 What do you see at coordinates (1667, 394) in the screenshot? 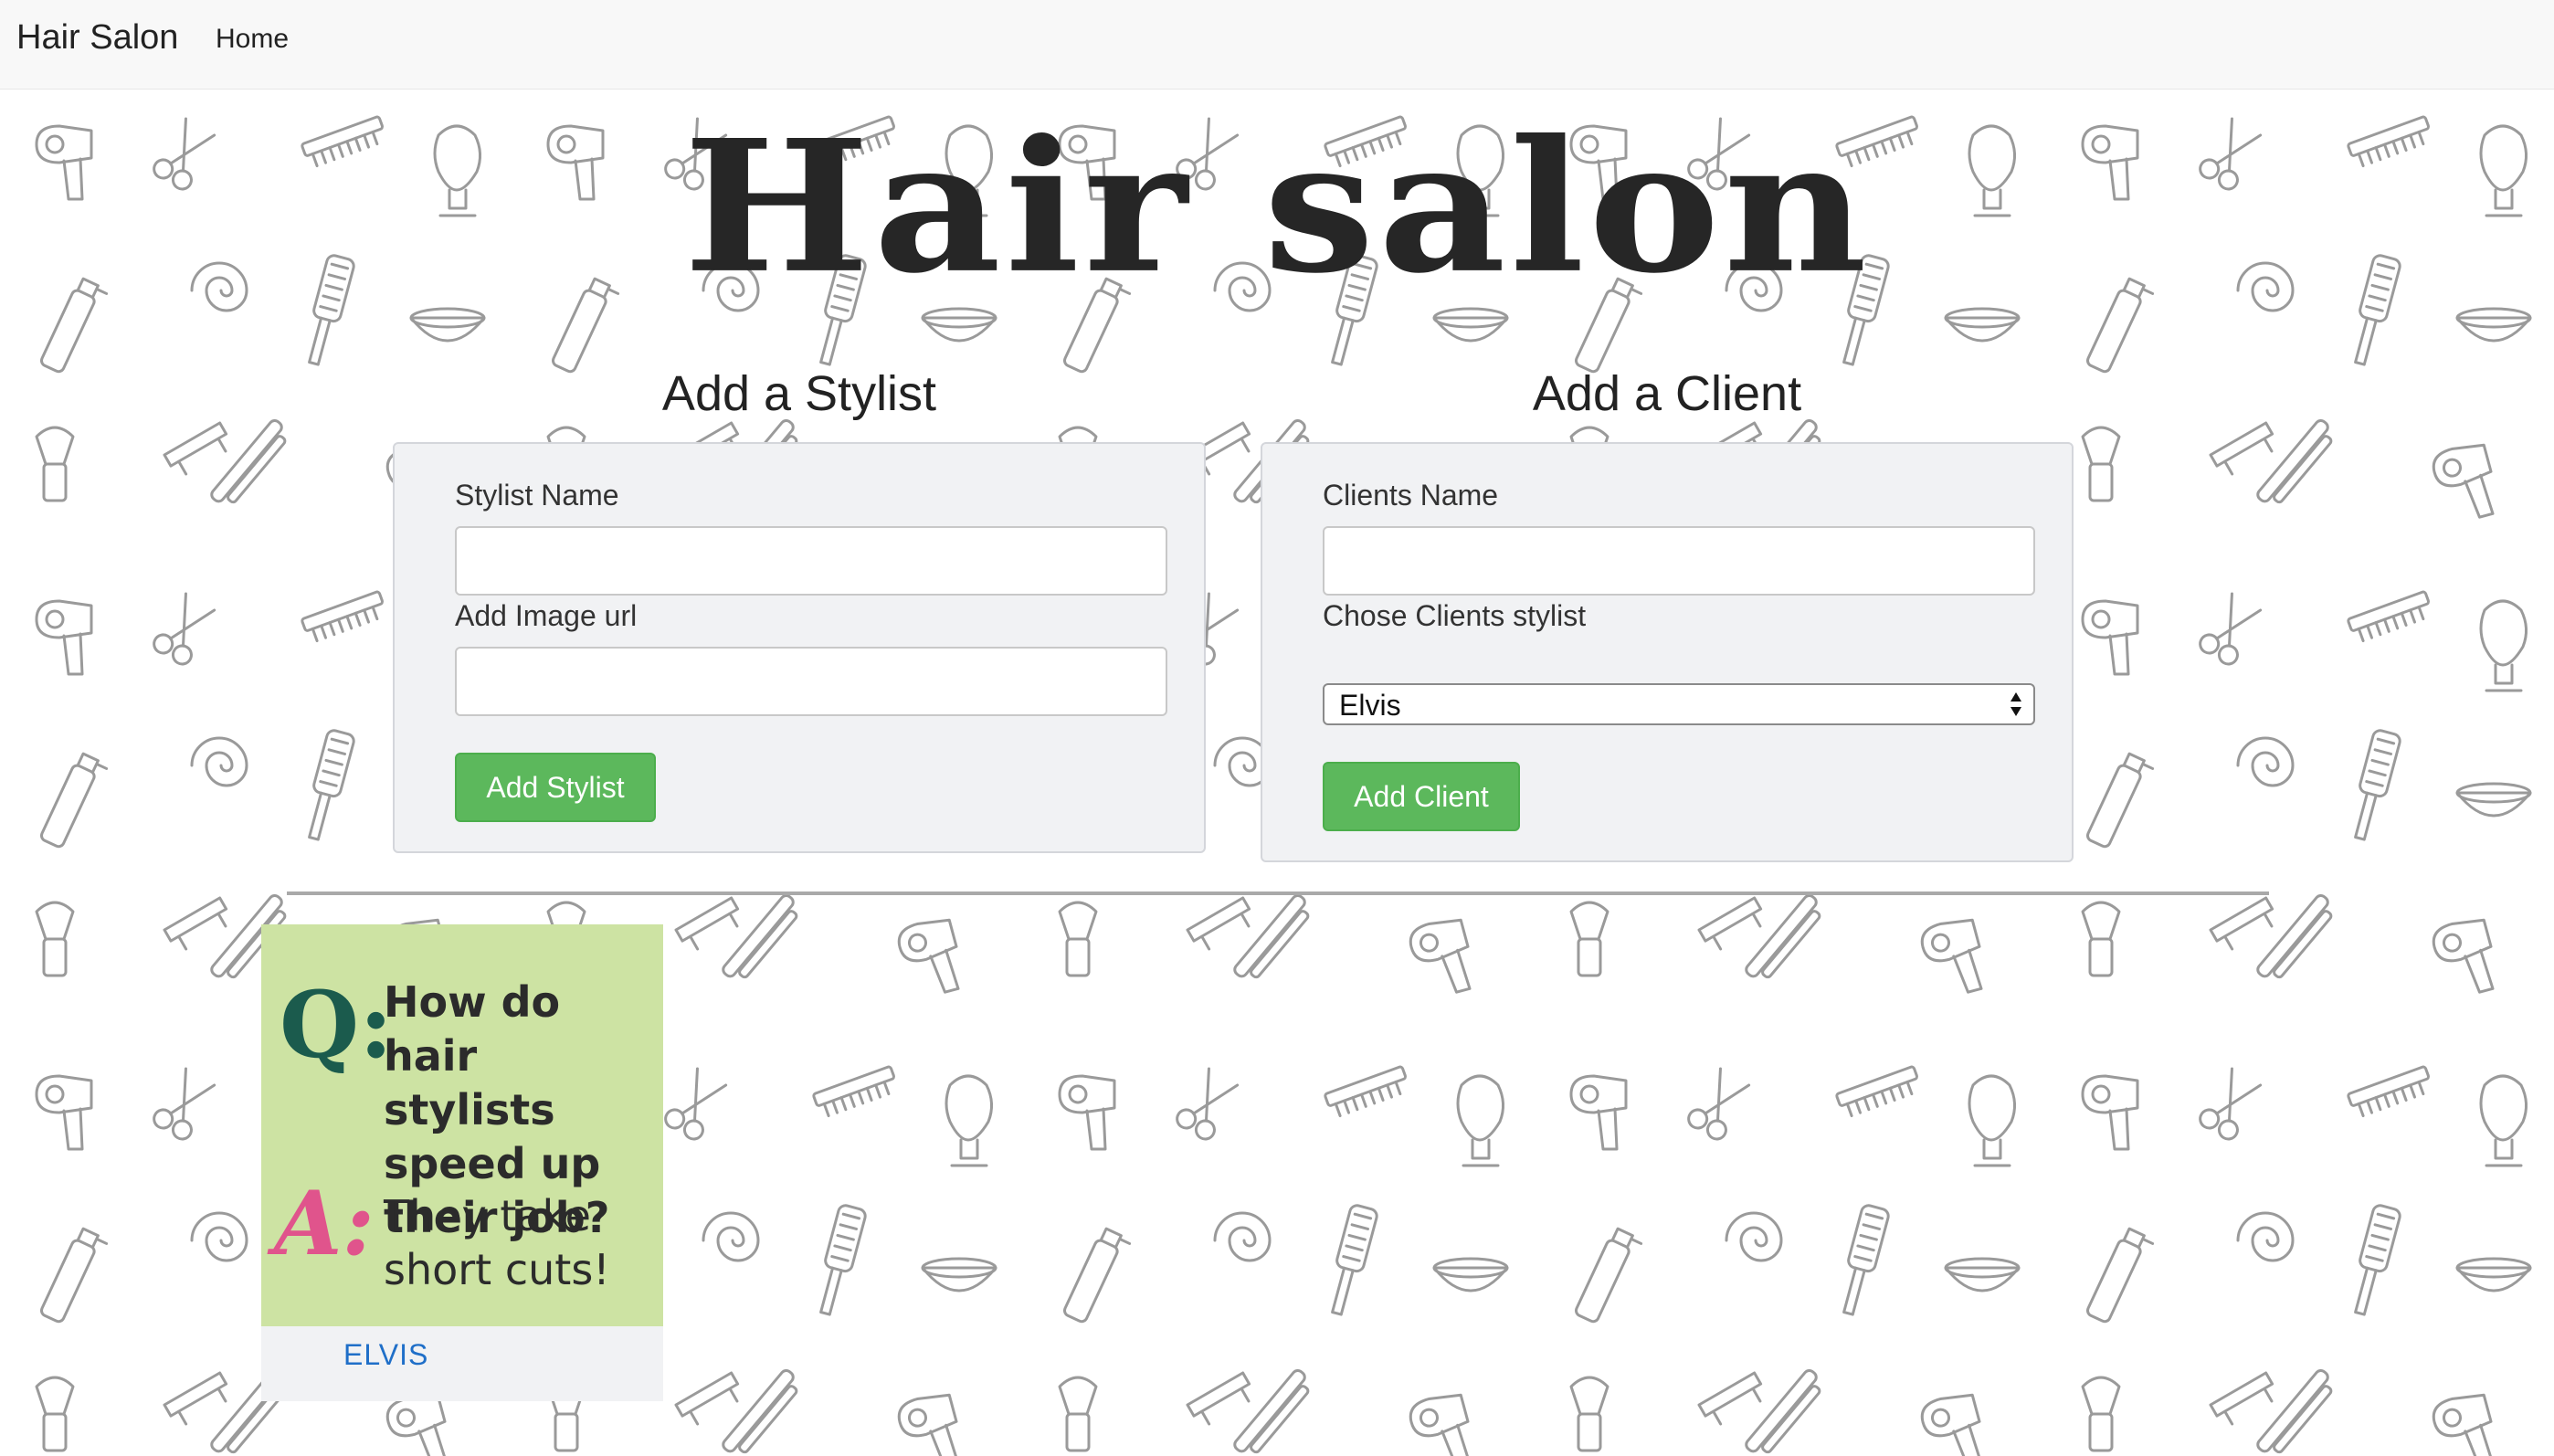
I see `add-client-heading: Add a Client` at bounding box center [1667, 394].